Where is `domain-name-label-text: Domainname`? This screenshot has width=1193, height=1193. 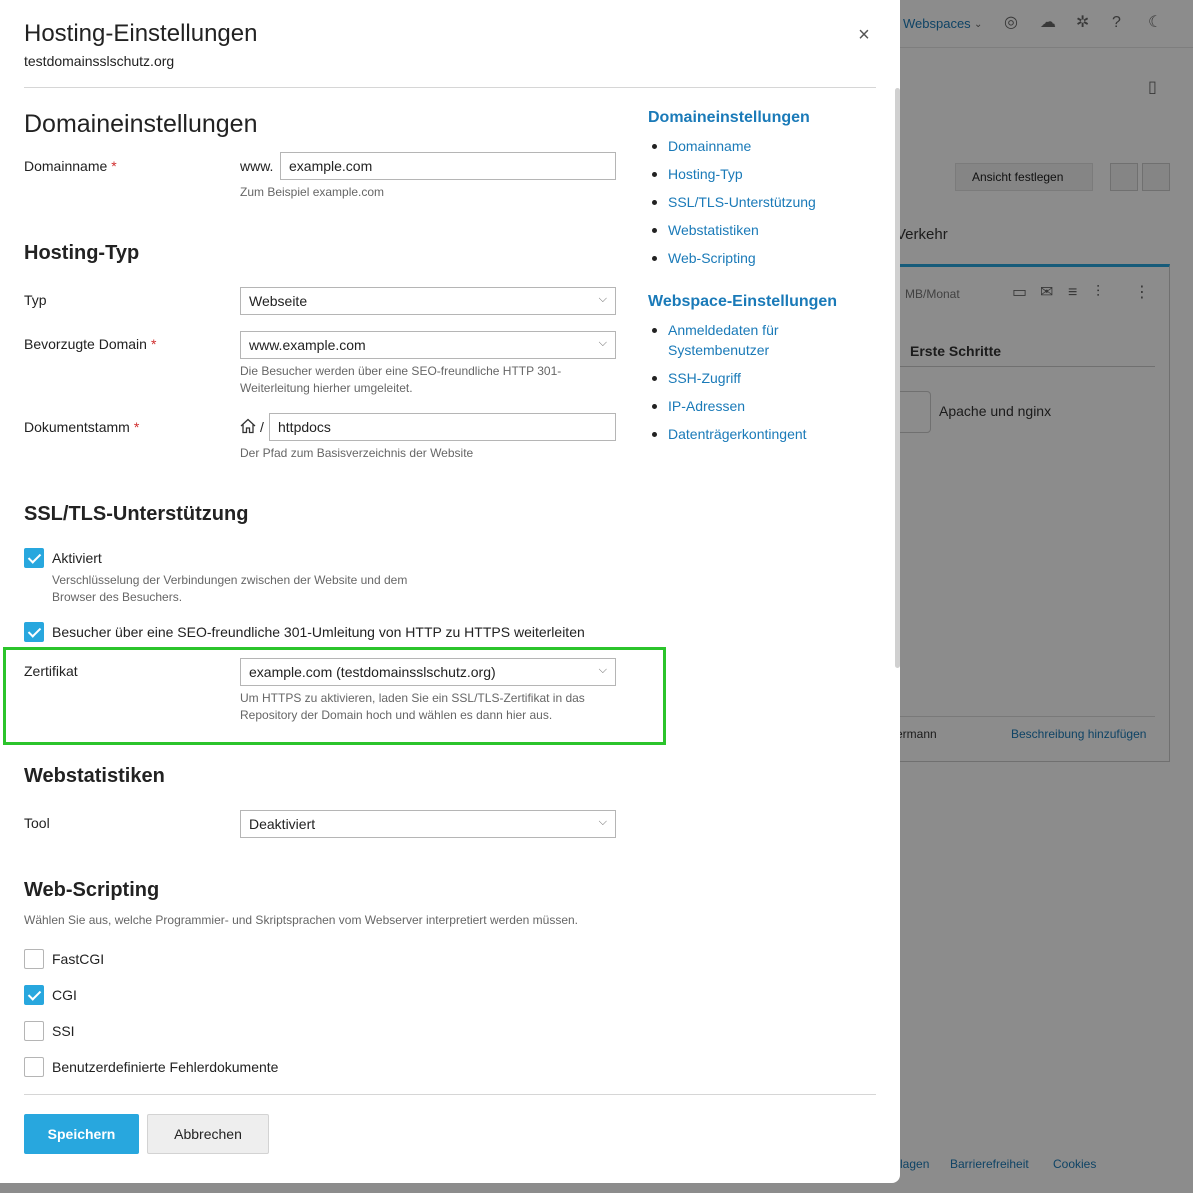
domain-name-label-text: Domainname is located at coordinates (66, 166).